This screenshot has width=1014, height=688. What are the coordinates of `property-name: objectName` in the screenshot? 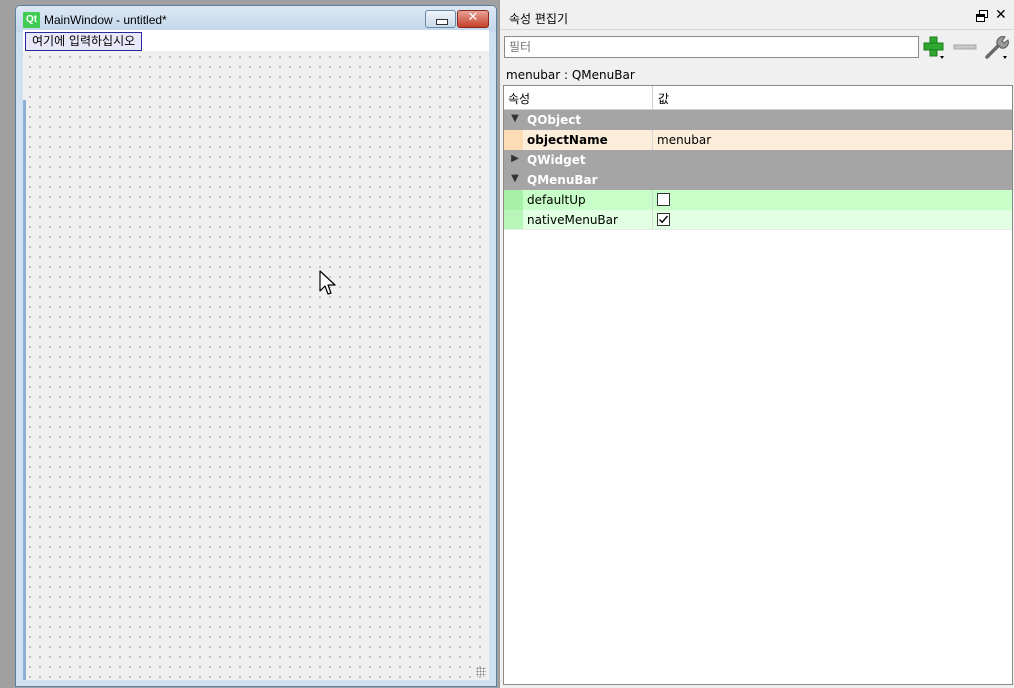 It's located at (567, 140).